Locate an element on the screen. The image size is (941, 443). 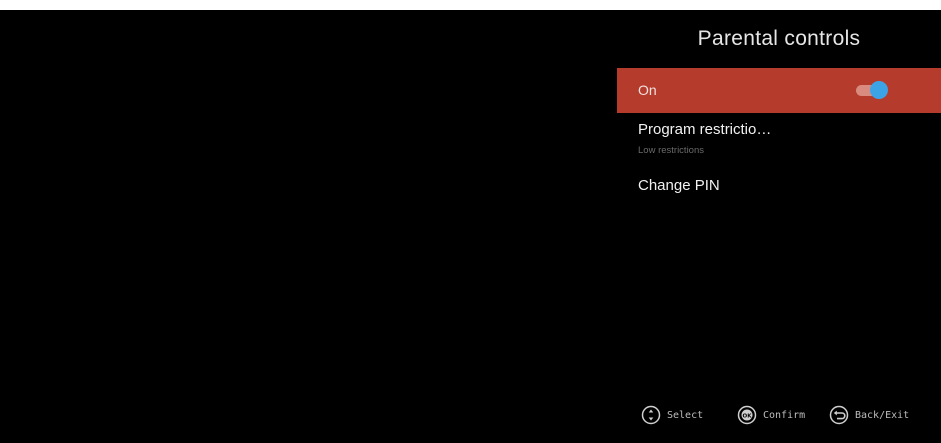
remote-hint-bar: Select OK Confirm Back/Exit is located at coordinates (470, 415).